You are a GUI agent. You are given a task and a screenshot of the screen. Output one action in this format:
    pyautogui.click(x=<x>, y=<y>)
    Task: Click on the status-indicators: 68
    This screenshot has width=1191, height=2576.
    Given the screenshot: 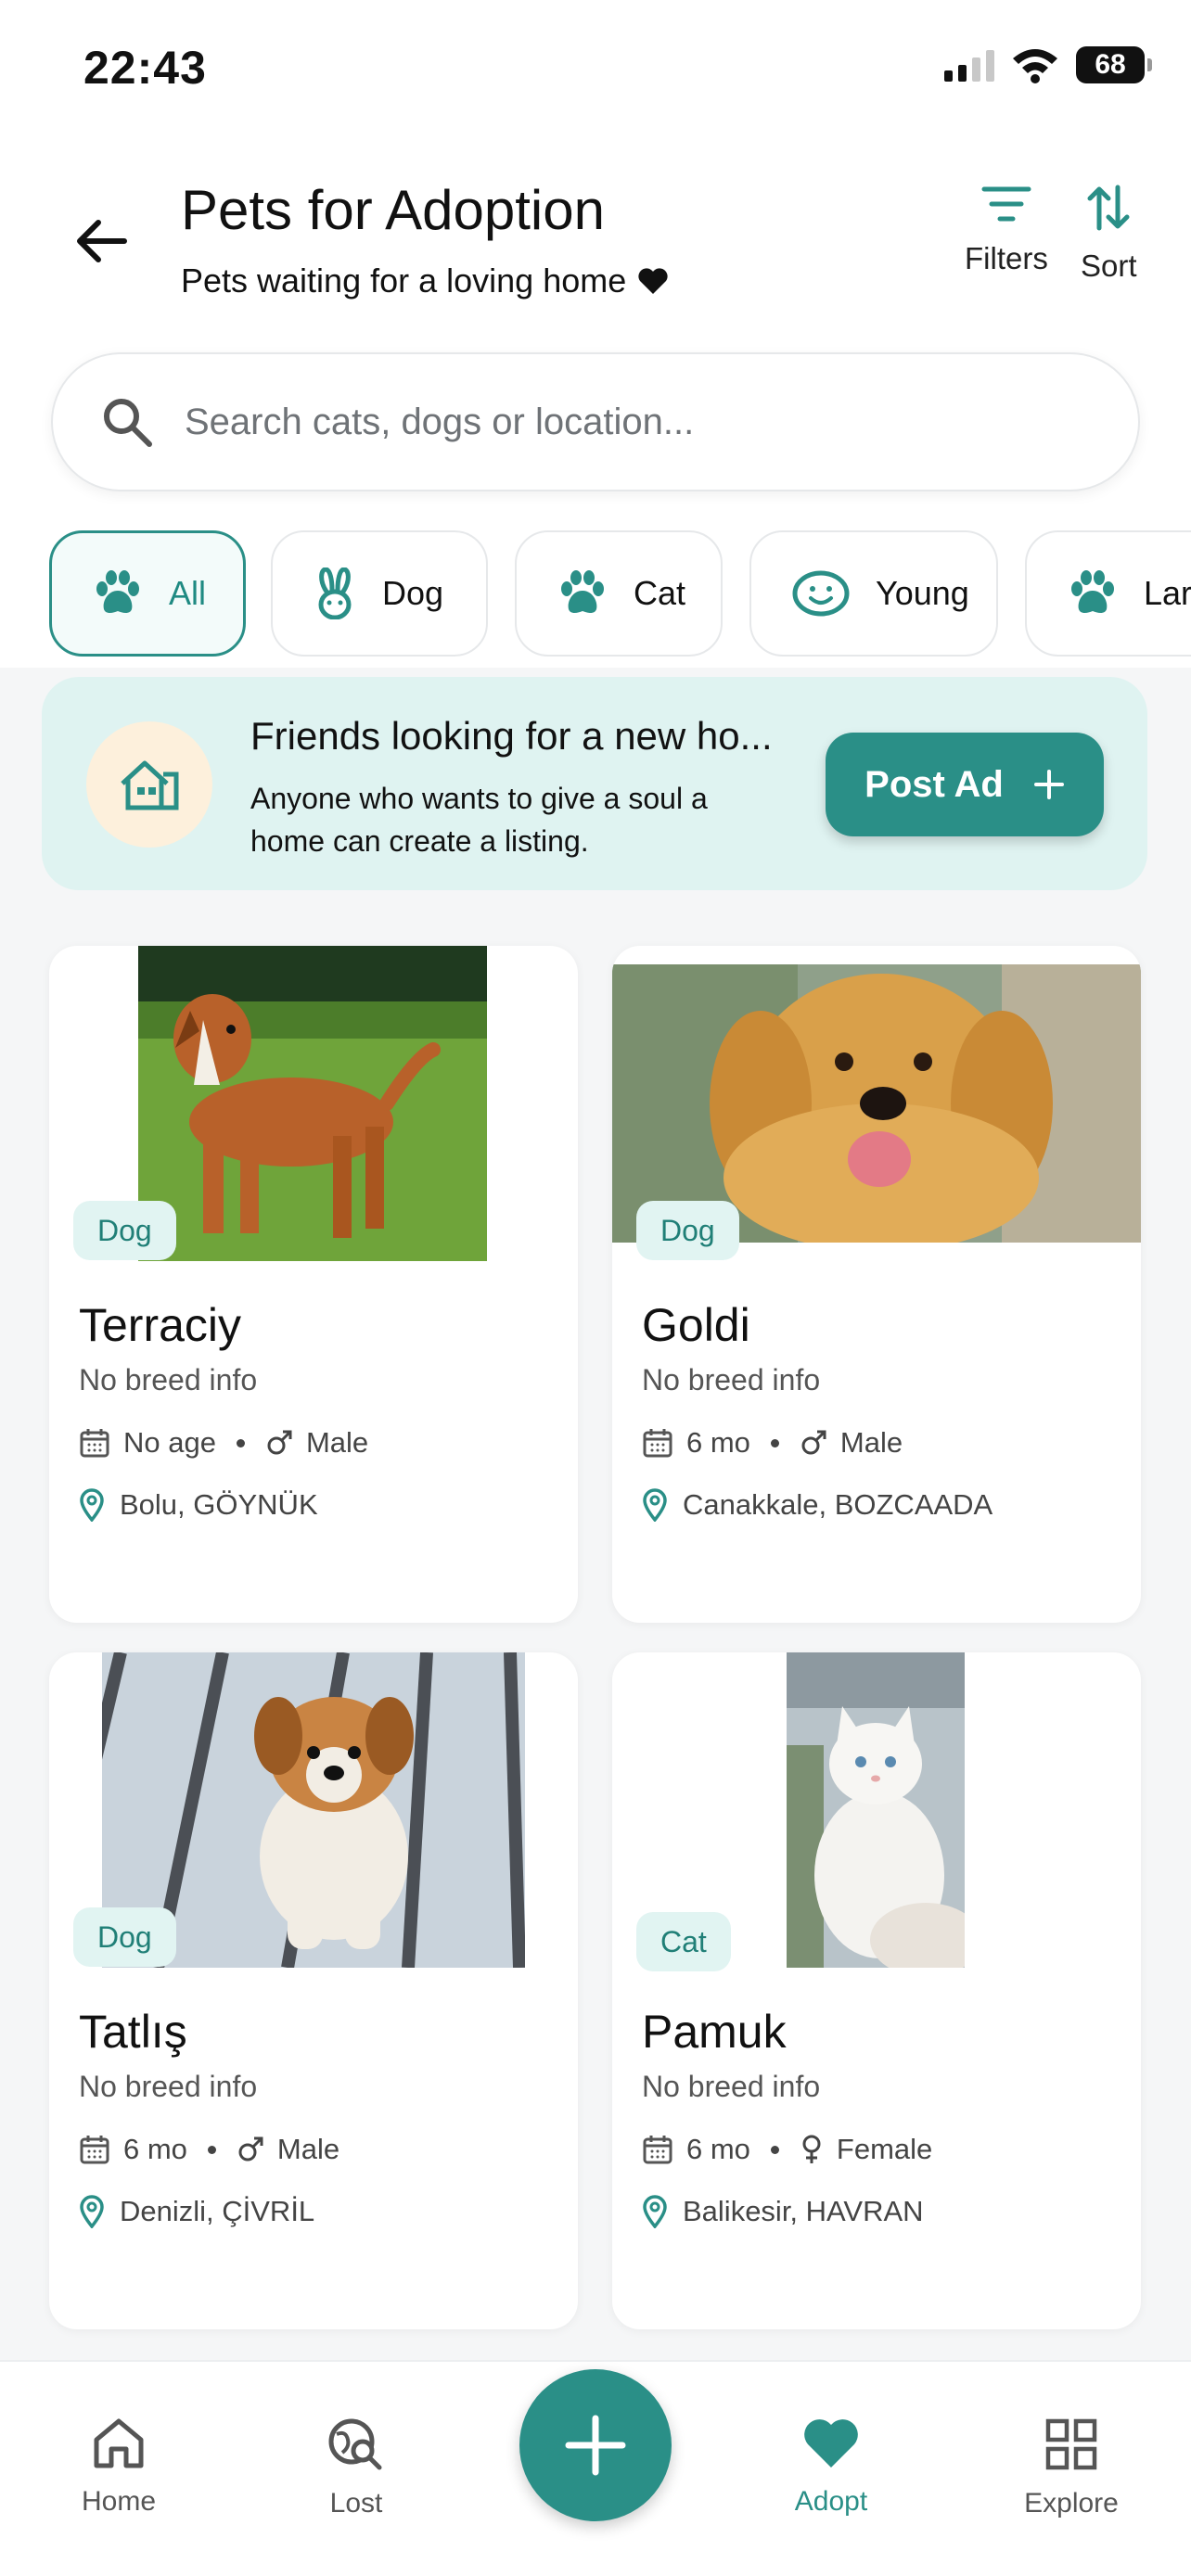 What is the action you would take?
    pyautogui.click(x=1048, y=64)
    